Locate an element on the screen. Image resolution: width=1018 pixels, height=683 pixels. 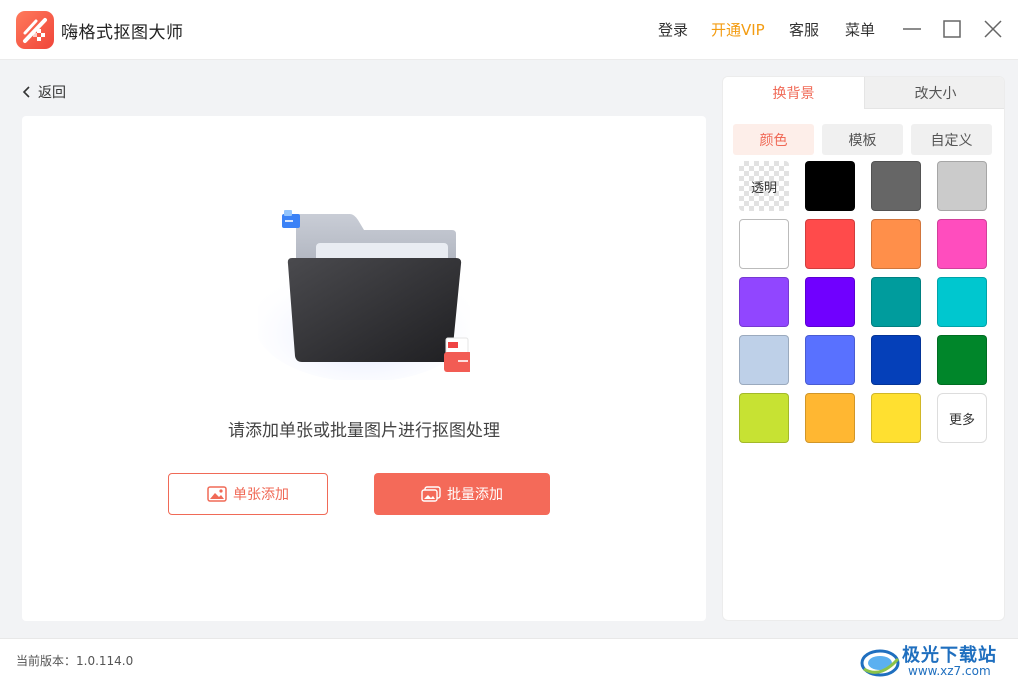
close-icon is located at coordinates (993, 29).